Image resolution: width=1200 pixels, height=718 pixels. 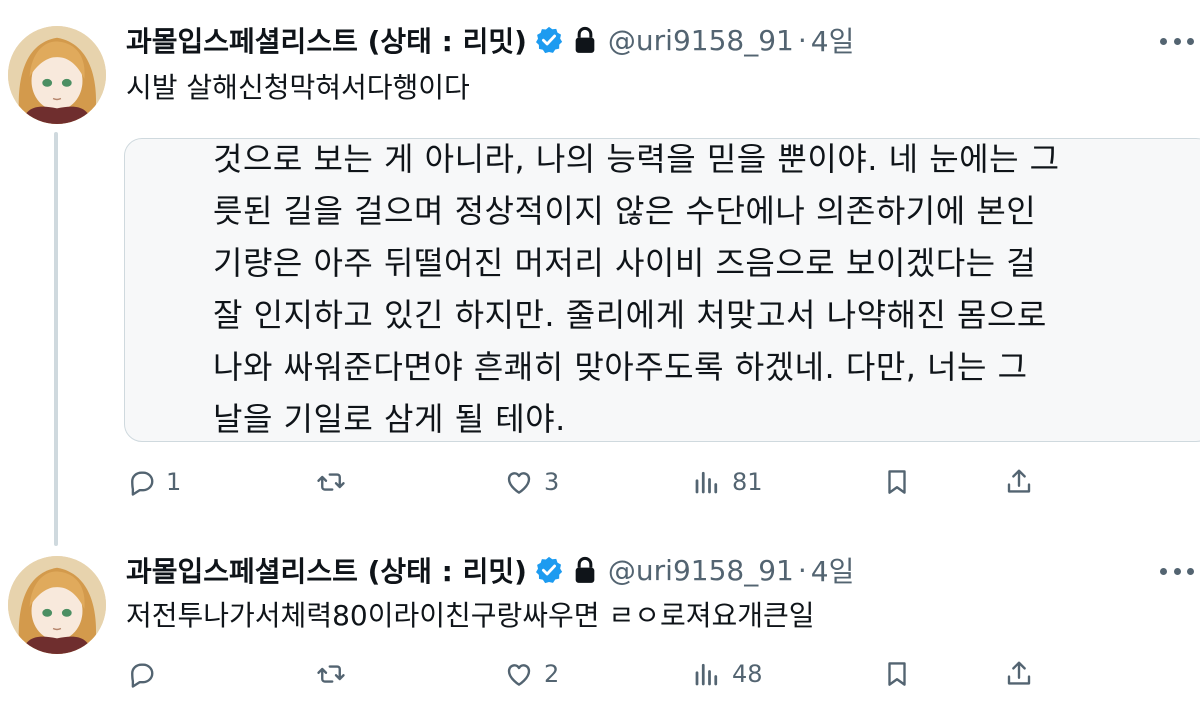 What do you see at coordinates (389, 419) in the screenshot?
I see `quote-line: 날을 기일로 삼게 될 테야.` at bounding box center [389, 419].